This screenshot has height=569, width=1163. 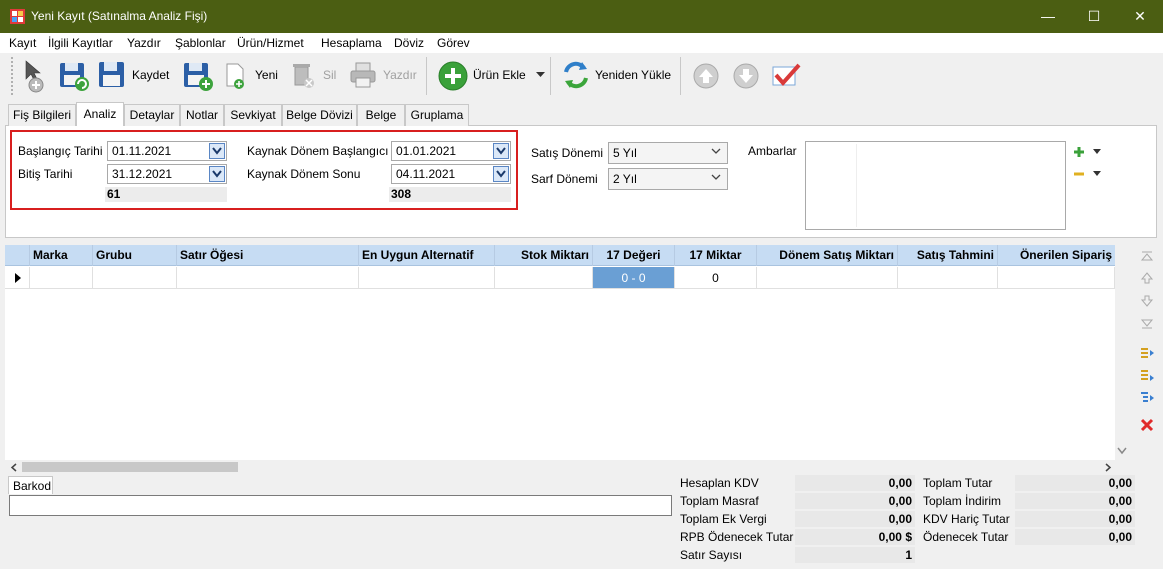 I want to click on tab-sevkiyat: Sevkiyat, so click(x=253, y=115).